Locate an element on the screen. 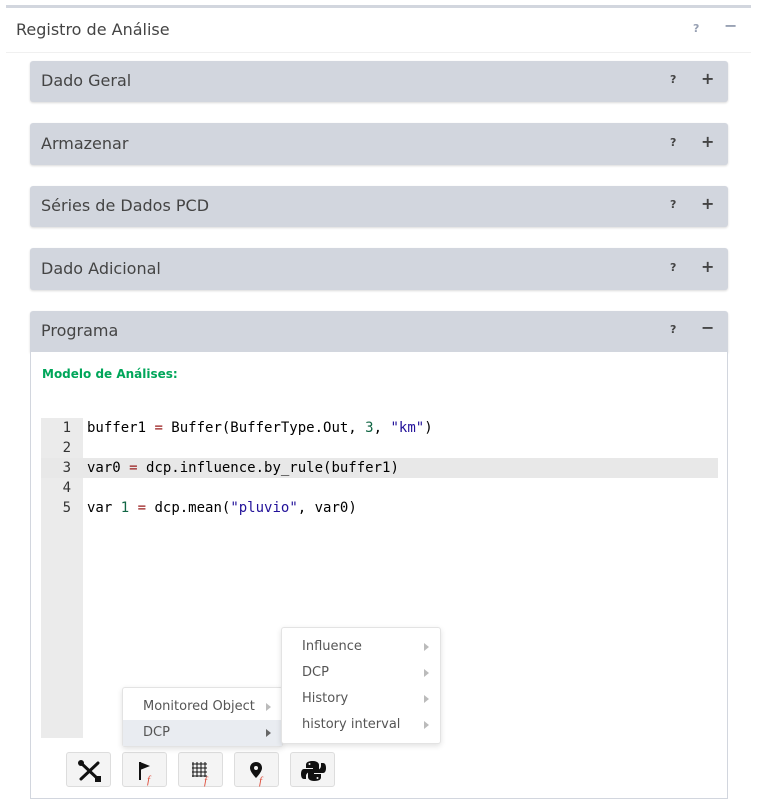  menu-item-label: History is located at coordinates (325, 698).